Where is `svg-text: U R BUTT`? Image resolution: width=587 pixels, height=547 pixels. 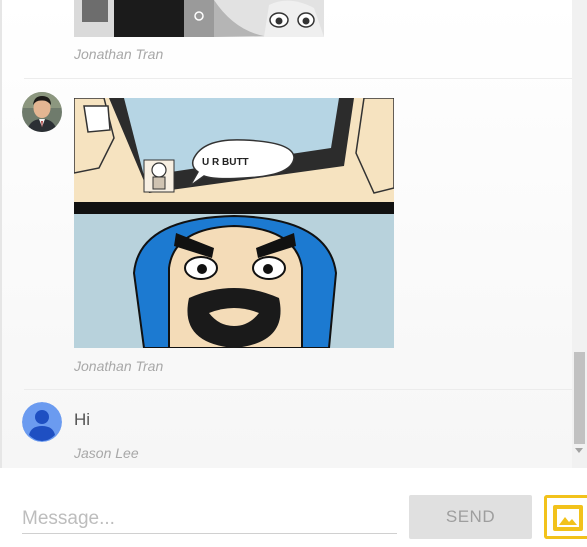
svg-text: U R BUTT is located at coordinates (225, 162).